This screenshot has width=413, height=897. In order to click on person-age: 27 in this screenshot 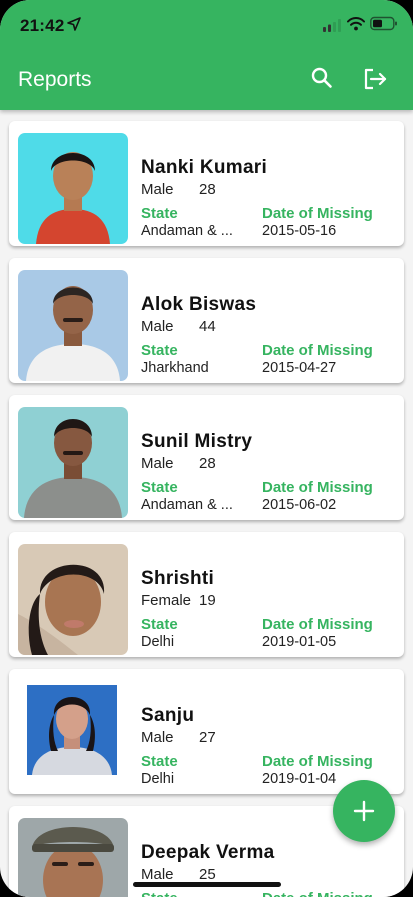, I will do `click(207, 737)`.